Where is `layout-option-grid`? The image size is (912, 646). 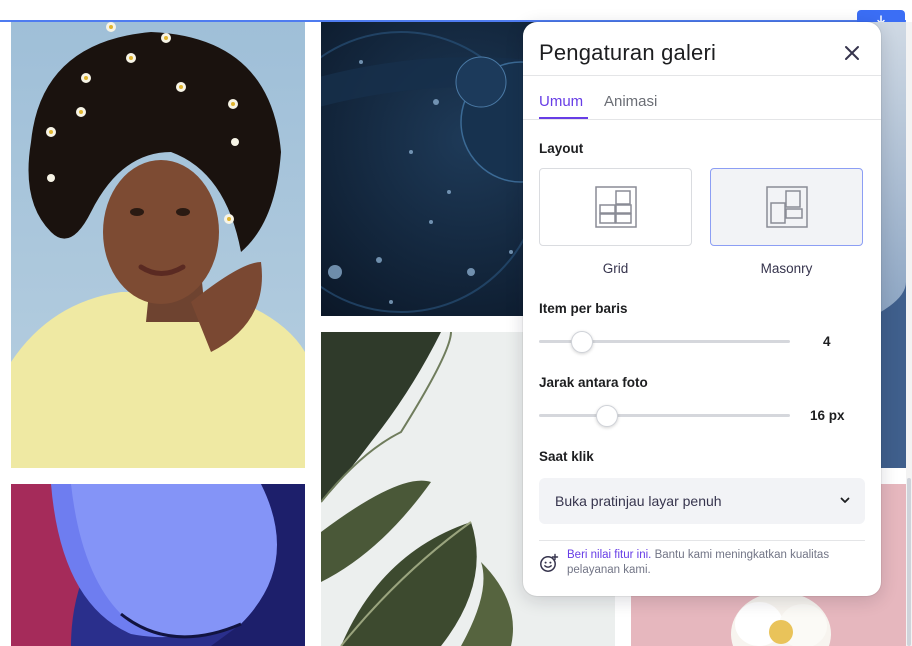
layout-option-grid is located at coordinates (615, 207).